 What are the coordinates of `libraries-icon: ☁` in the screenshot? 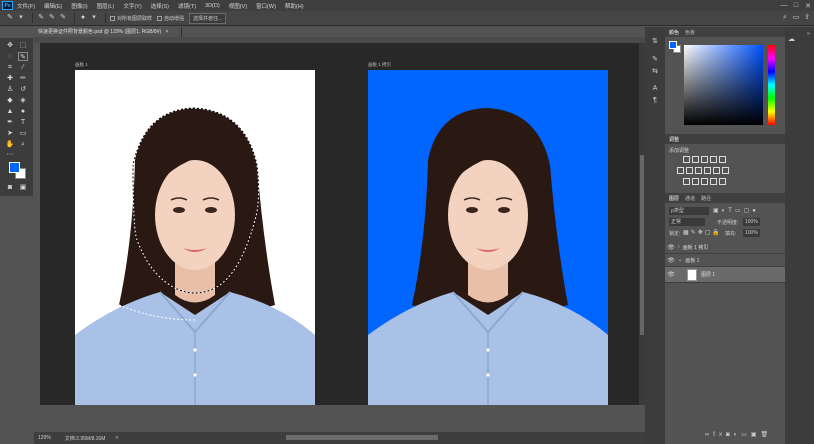 It's located at (791, 39).